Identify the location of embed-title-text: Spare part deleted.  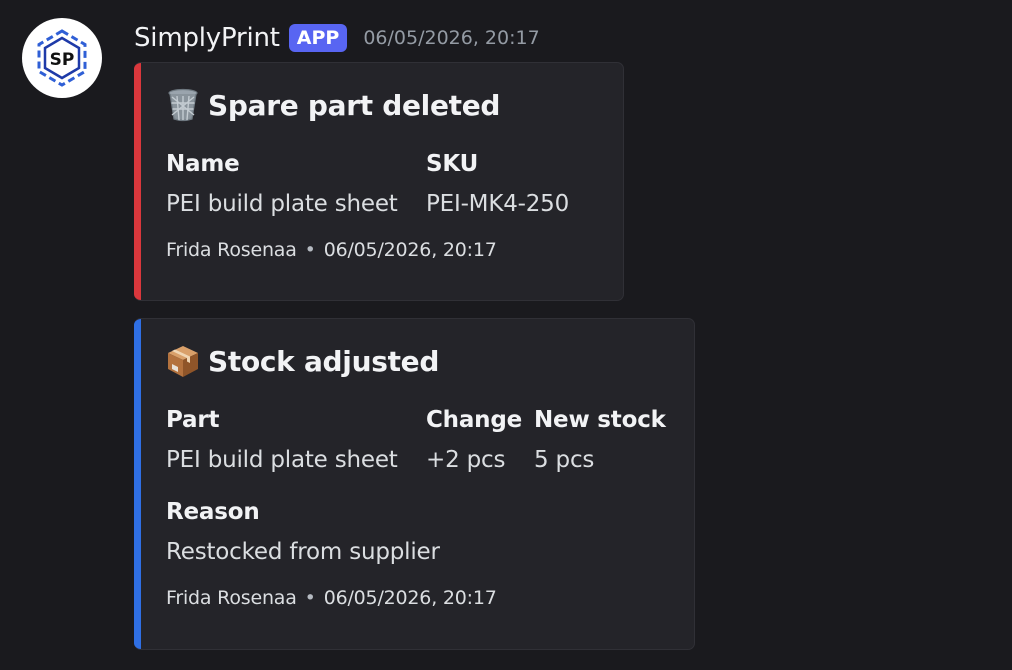
(354, 105).